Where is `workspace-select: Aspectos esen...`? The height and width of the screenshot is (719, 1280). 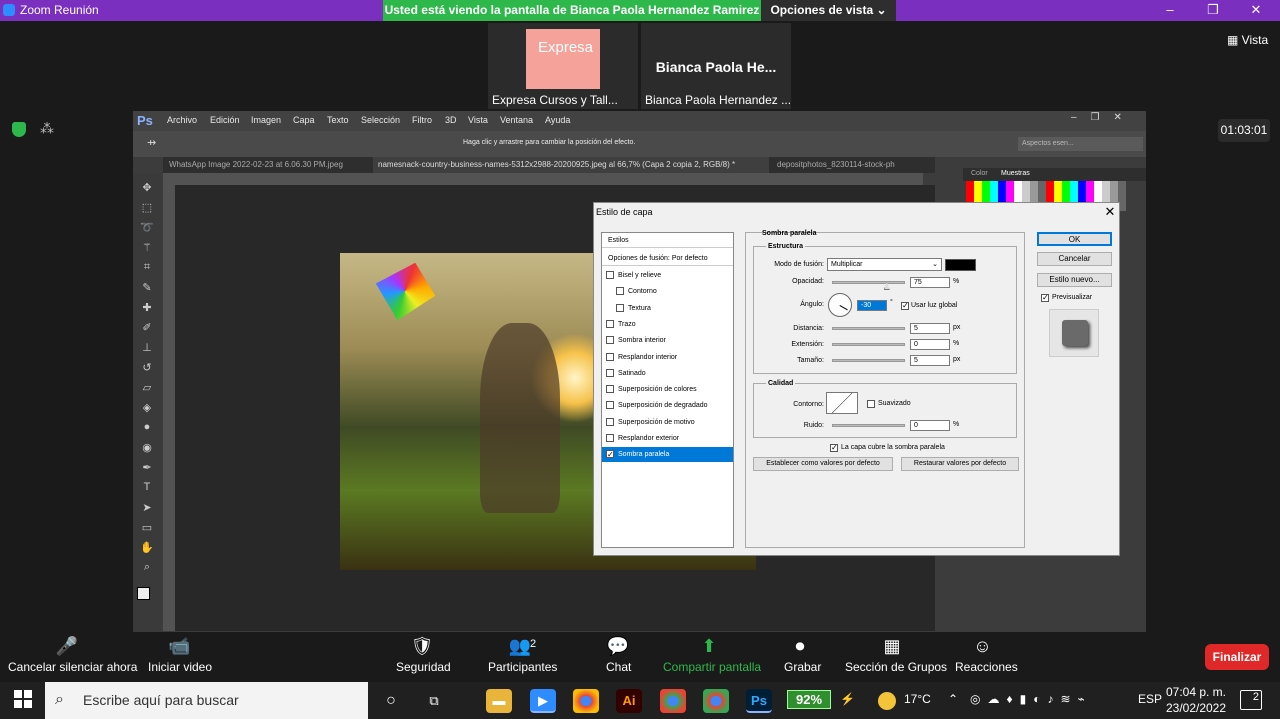
workspace-select: Aspectos esen... is located at coordinates (1080, 144).